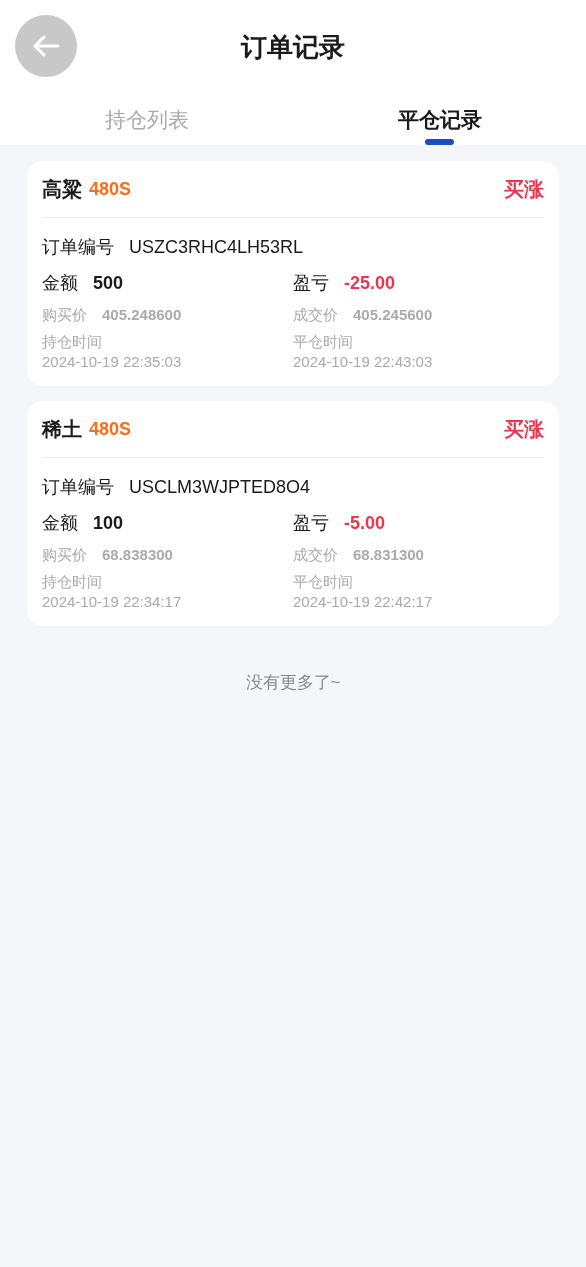  Describe the element at coordinates (62, 189) in the screenshot. I see `product-name: 高粱` at that location.